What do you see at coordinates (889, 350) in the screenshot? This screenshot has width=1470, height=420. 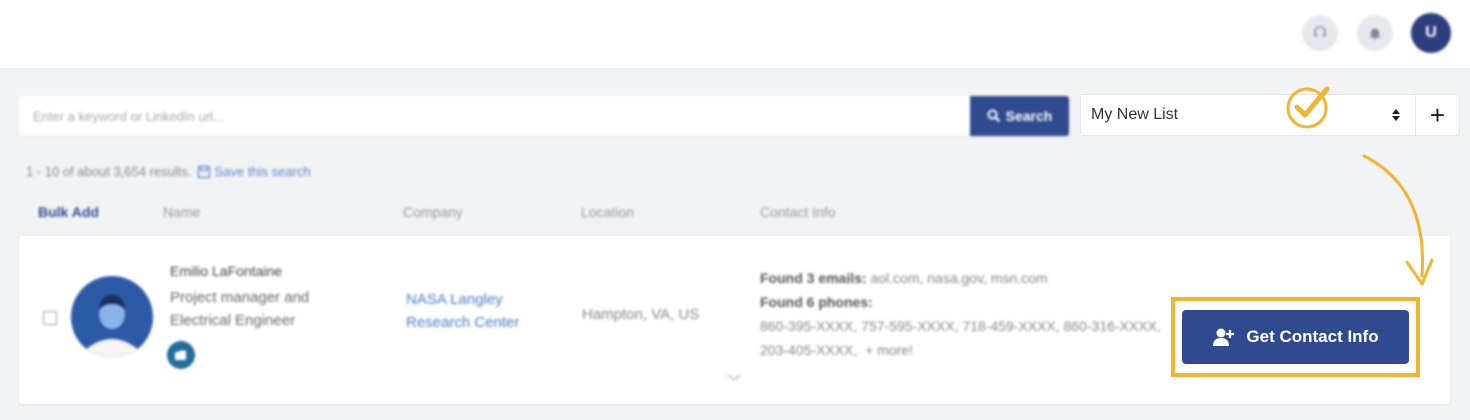 I see `more-phones-link: + more!` at bounding box center [889, 350].